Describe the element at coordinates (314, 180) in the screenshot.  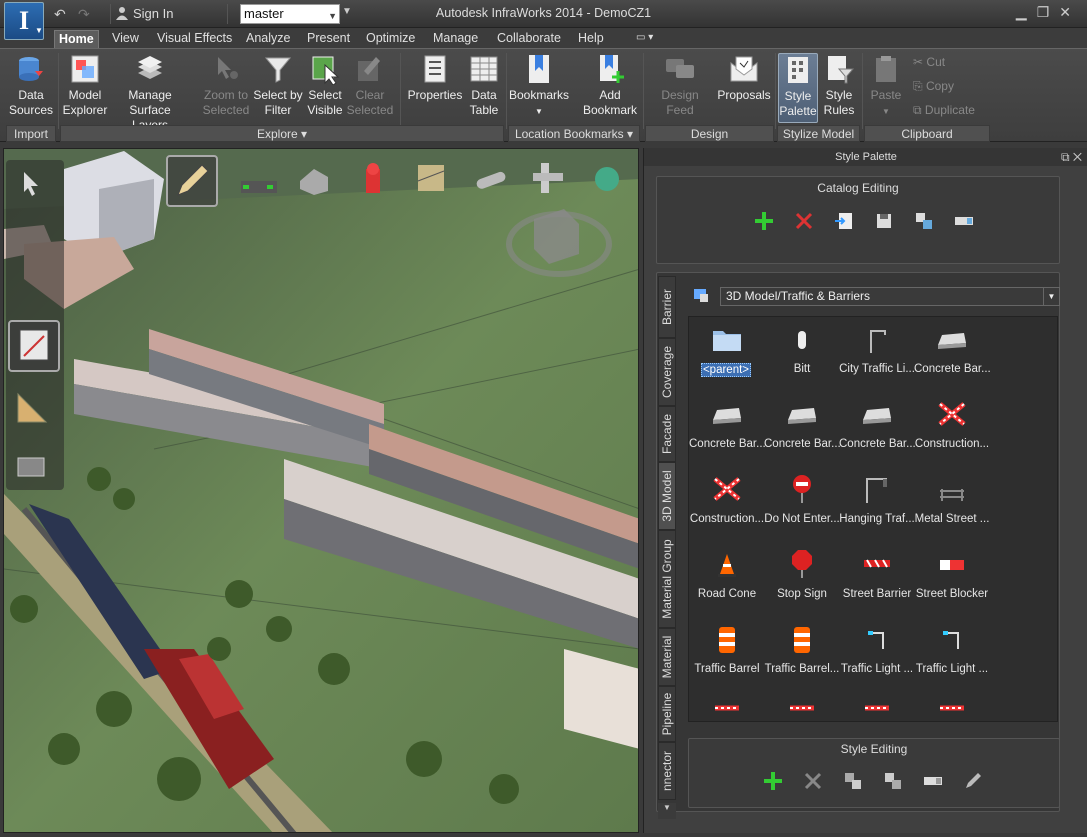
I see `building-tool-icon` at that location.